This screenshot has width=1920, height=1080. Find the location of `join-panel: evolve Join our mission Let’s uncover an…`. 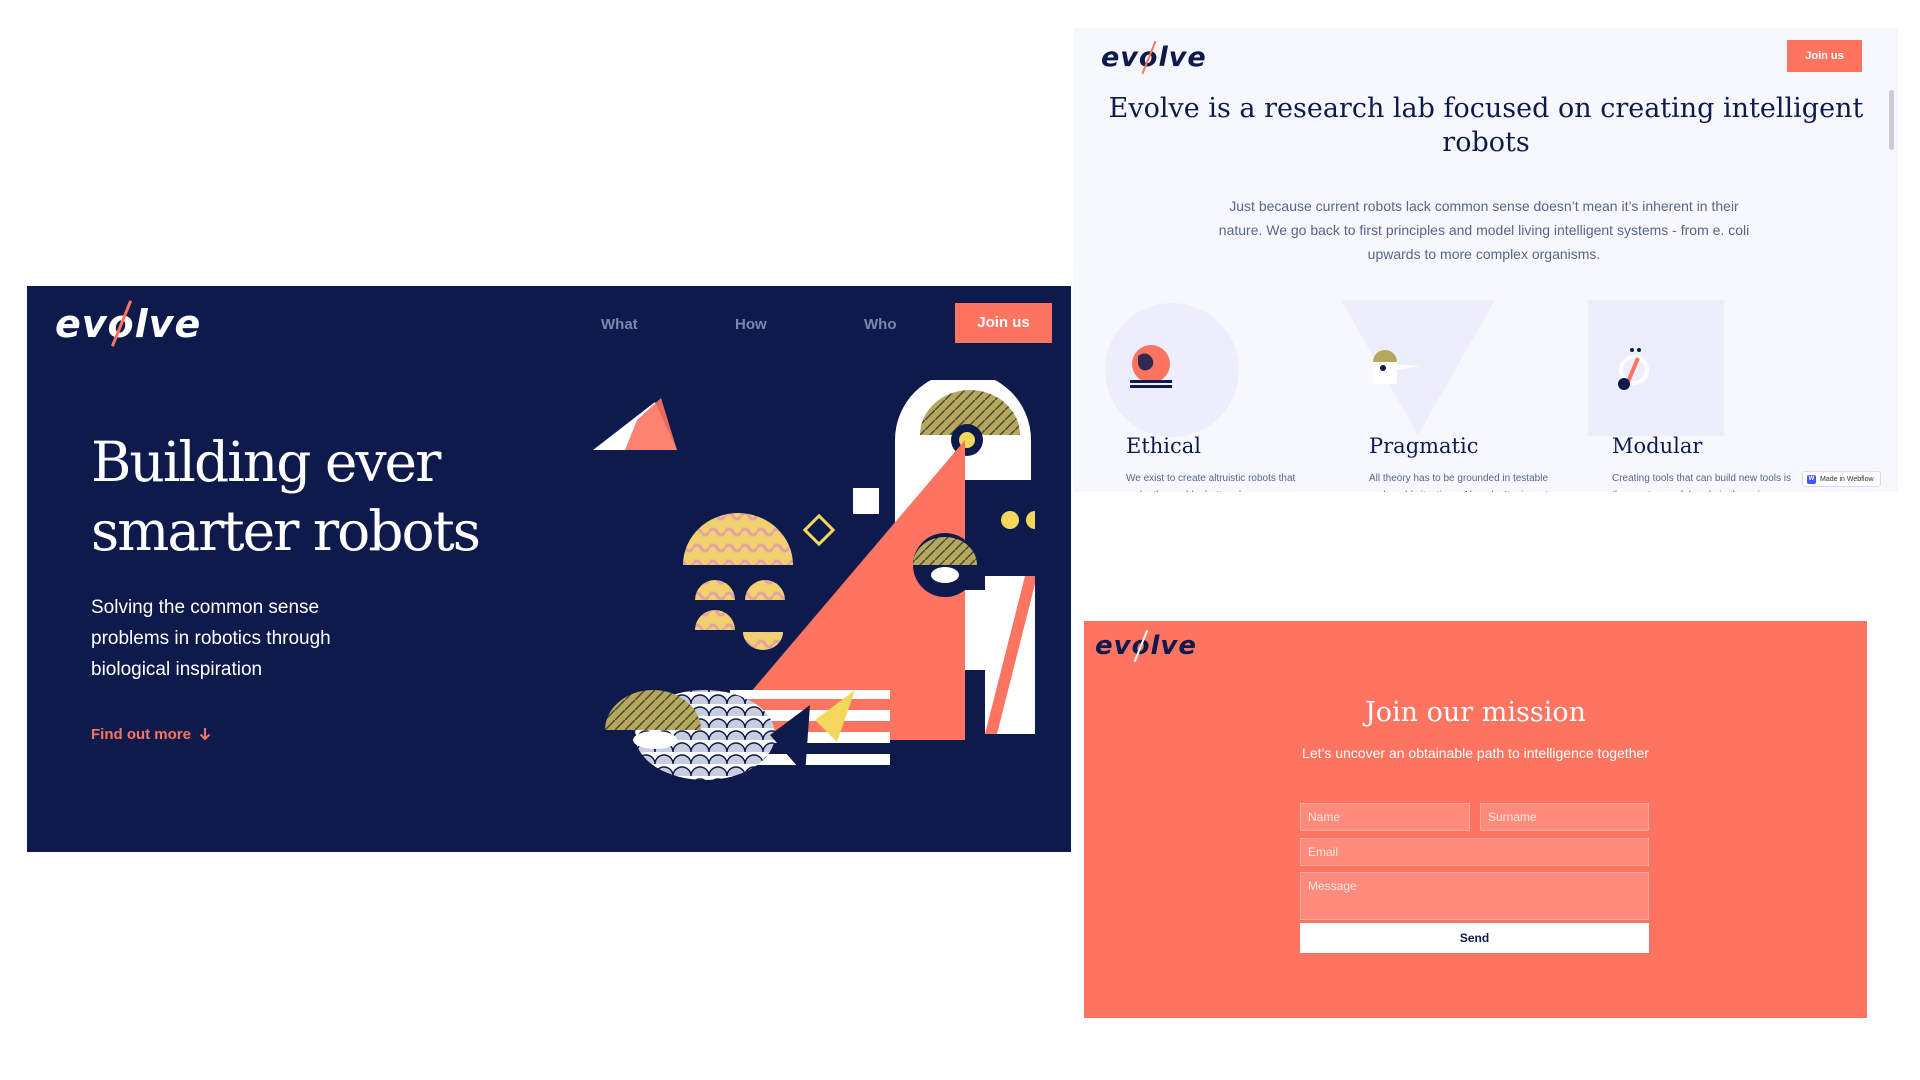

join-panel: evolve Join our mission Let’s uncover an… is located at coordinates (1475, 819).